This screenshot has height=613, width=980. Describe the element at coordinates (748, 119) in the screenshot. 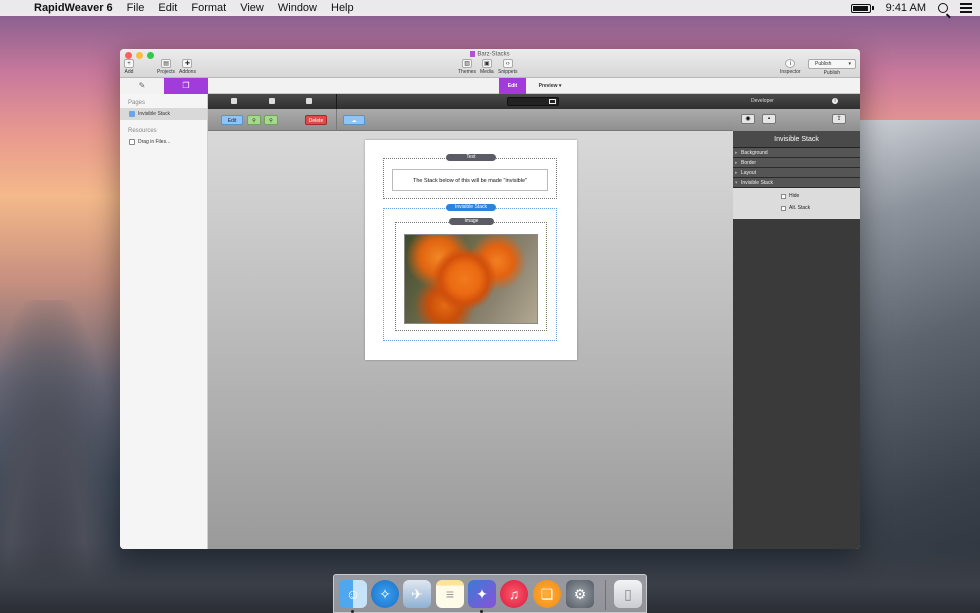

I see `eye-icon: ◉` at that location.